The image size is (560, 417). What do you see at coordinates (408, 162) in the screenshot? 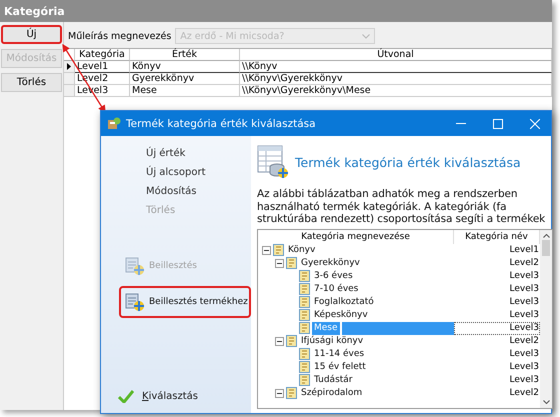
I see `dialog-heading: Termék kategória érték kiválasztása` at bounding box center [408, 162].